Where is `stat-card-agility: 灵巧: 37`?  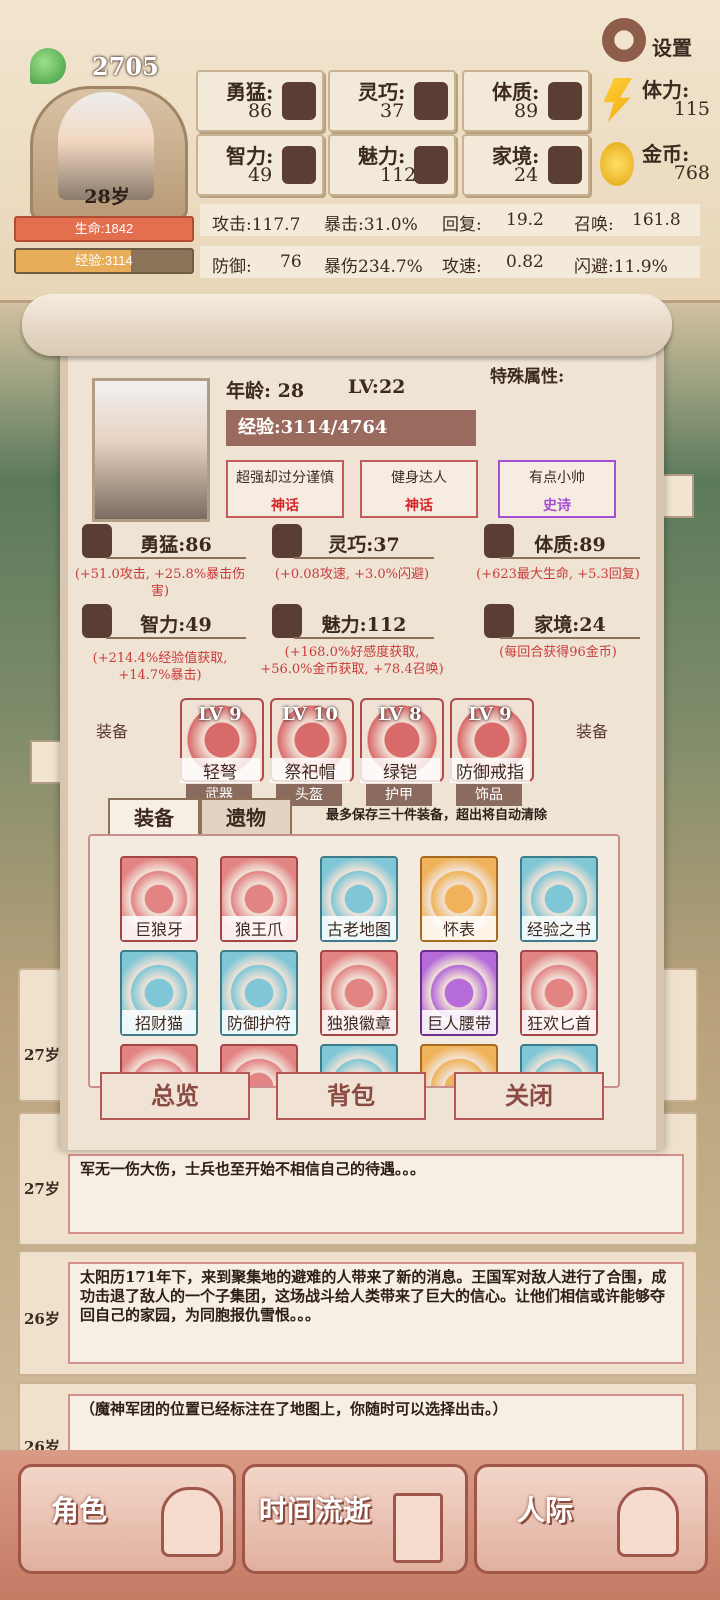 stat-card-agility: 灵巧: 37 is located at coordinates (392, 101).